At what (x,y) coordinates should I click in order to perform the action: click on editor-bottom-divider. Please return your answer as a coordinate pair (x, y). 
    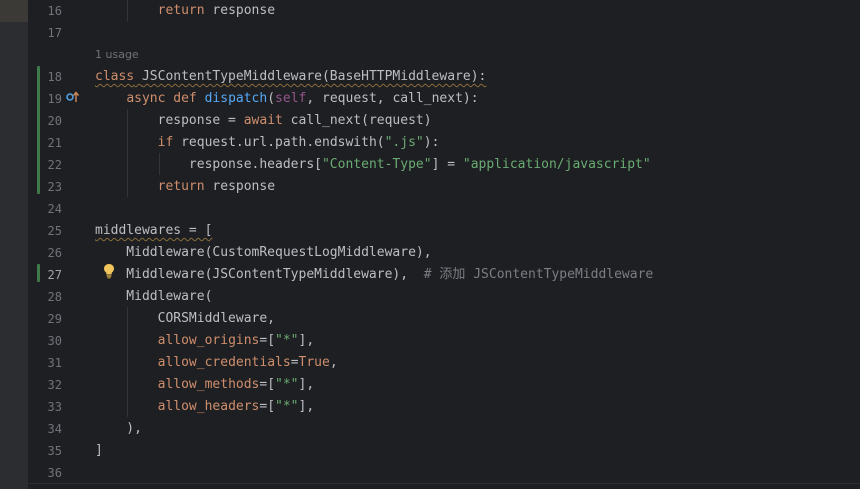
    Looking at the image, I should click on (444, 483).